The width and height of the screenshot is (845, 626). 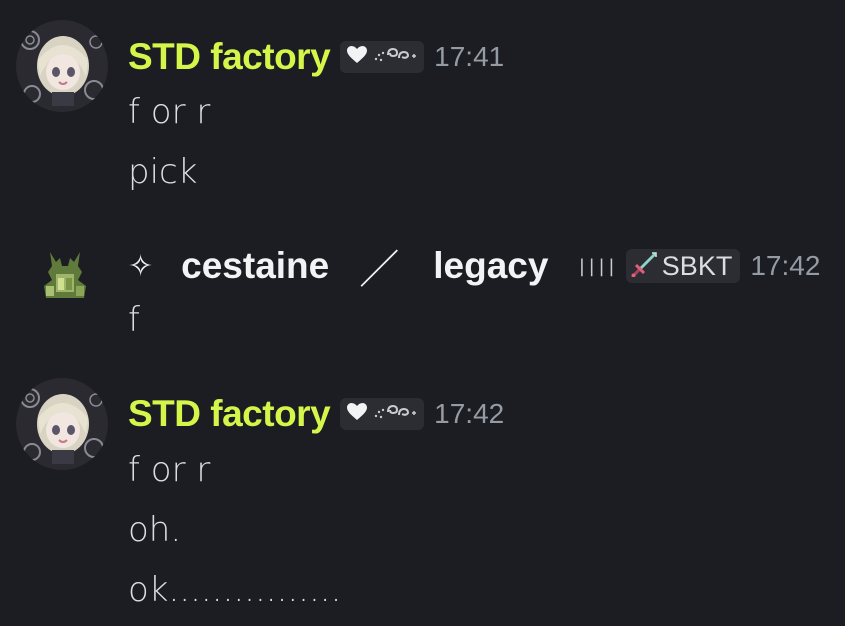 What do you see at coordinates (644, 266) in the screenshot?
I see `sword-icon` at bounding box center [644, 266].